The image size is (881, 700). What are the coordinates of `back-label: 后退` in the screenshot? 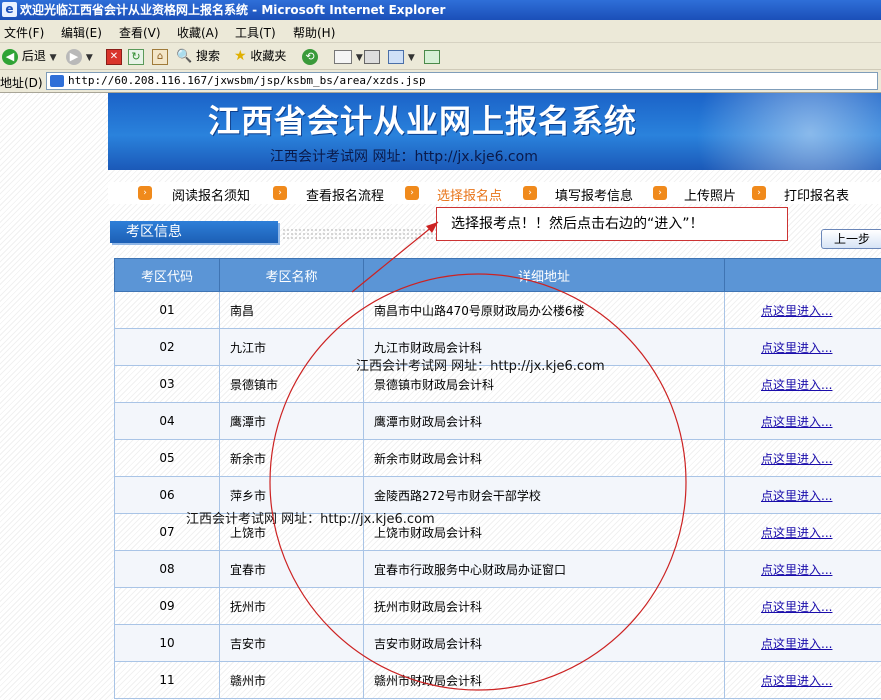 It's located at (33, 56).